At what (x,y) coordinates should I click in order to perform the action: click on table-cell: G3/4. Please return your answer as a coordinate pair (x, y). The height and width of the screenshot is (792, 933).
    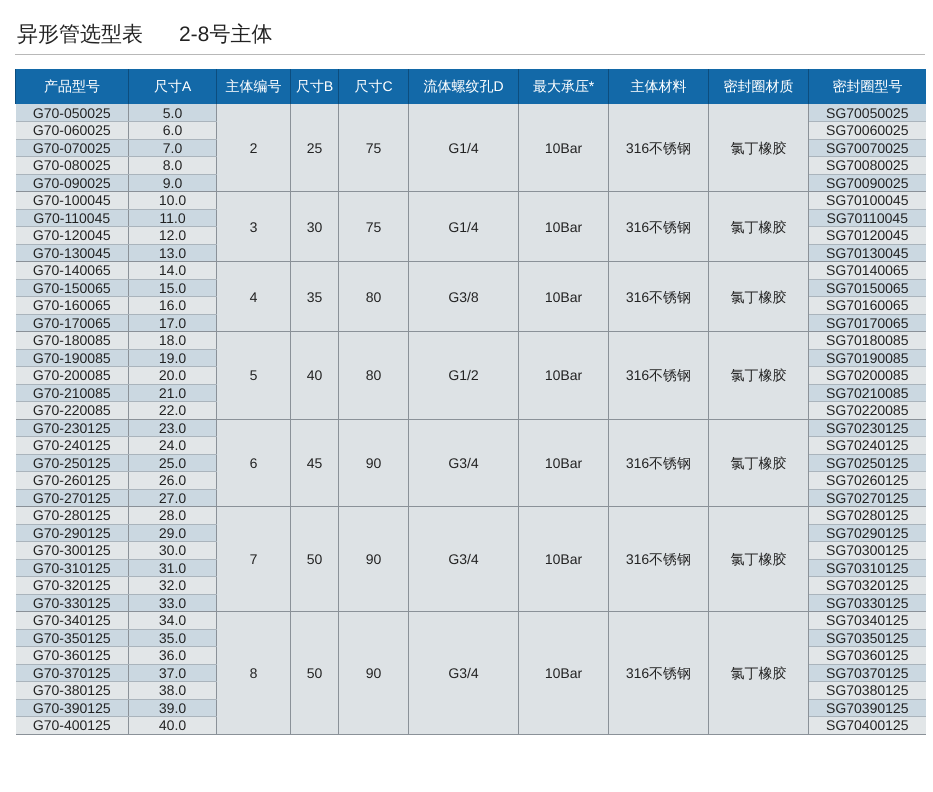
    Looking at the image, I should click on (463, 673).